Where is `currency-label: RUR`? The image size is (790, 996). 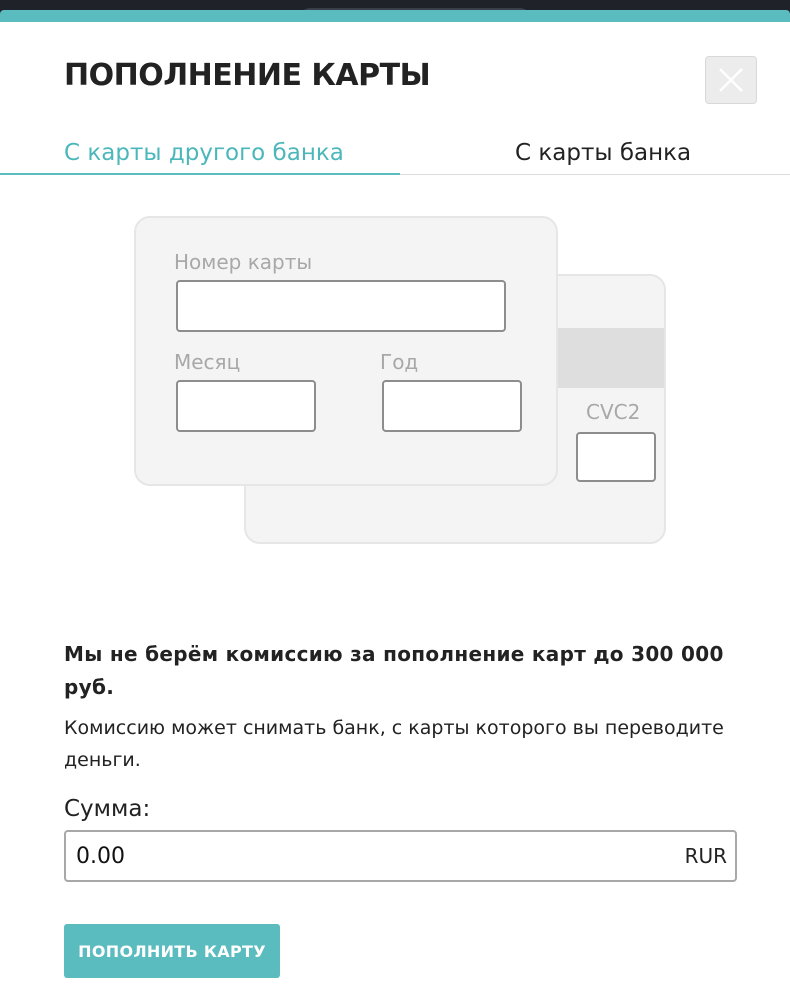
currency-label: RUR is located at coordinates (705, 856).